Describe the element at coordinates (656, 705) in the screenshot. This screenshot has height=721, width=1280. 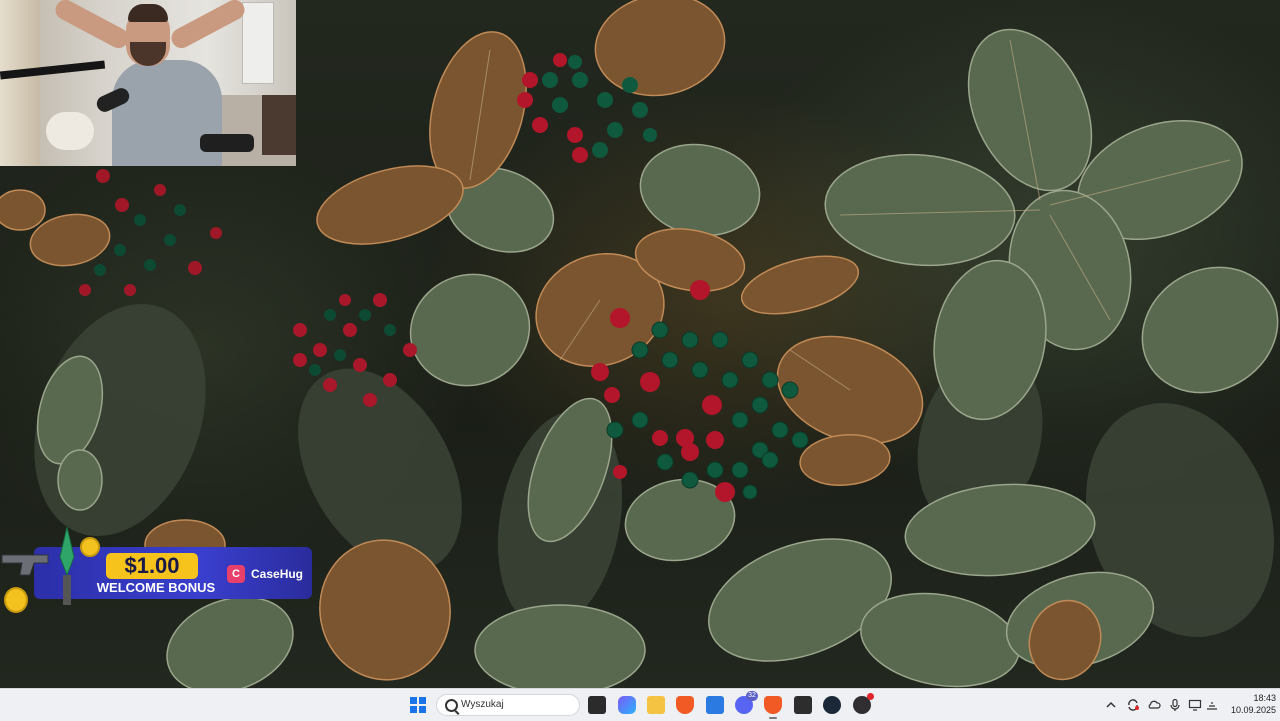
I see `folder-icon` at that location.